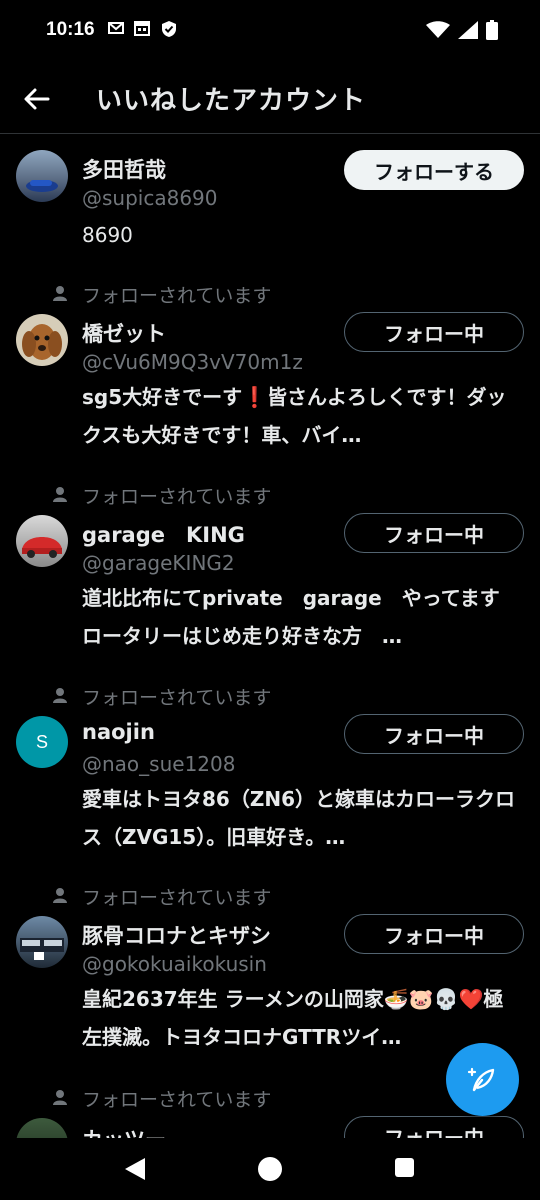  I want to click on compose-feather-icon, so click(480, 1079).